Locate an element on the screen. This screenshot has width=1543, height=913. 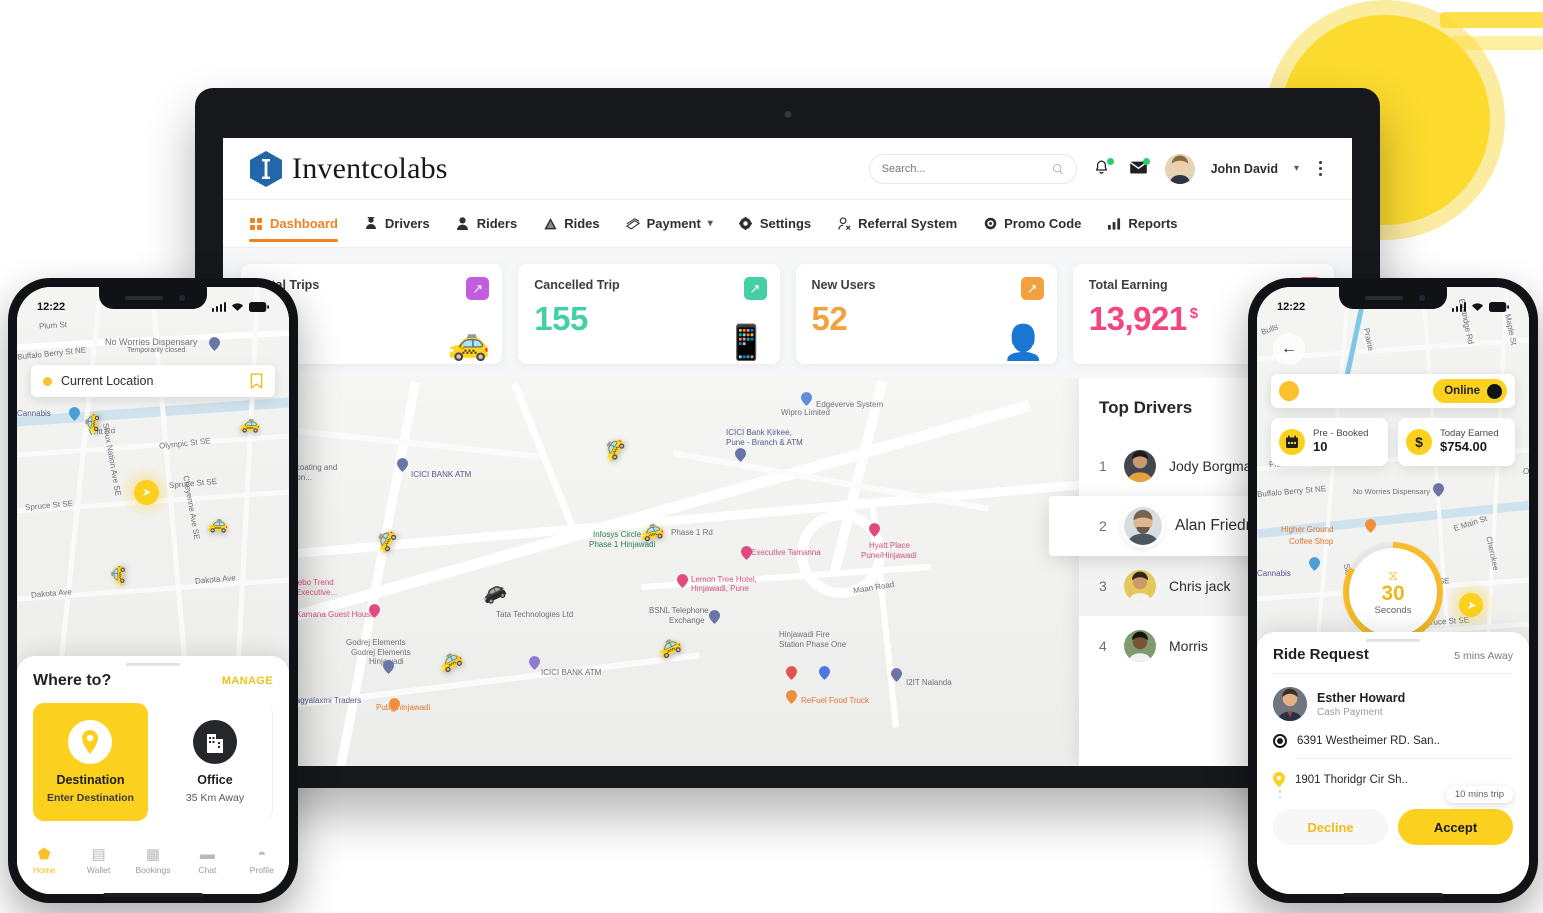
stat-today-earned: $ Today Earned $754.00 is located at coordinates (1456, 442).